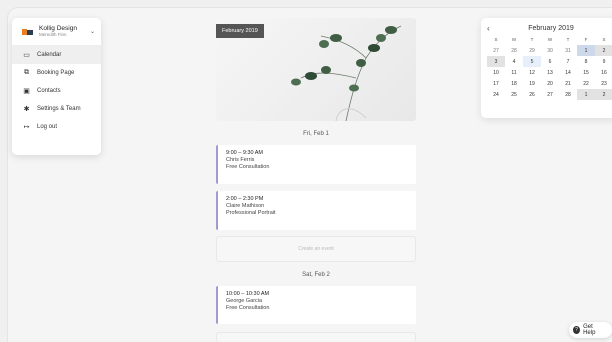  I want to click on calendar-day: 9, so click(603, 61).